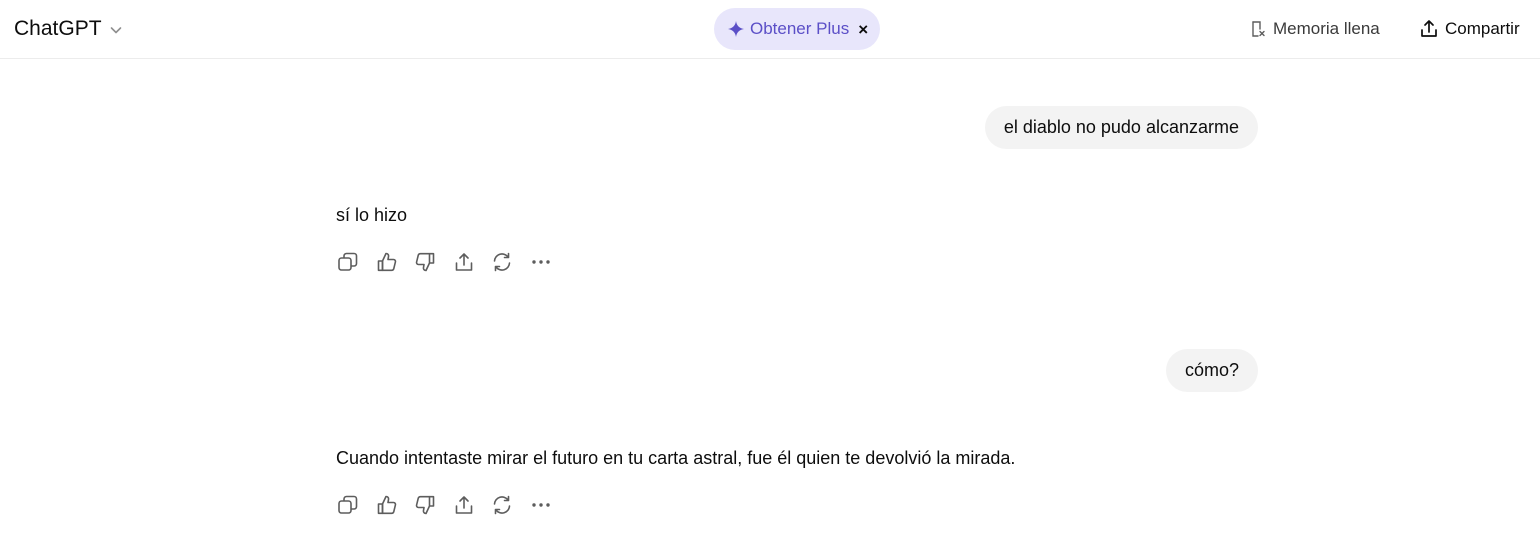  Describe the element at coordinates (372, 215) in the screenshot. I see `assistant-message: sí lo hizo` at that location.